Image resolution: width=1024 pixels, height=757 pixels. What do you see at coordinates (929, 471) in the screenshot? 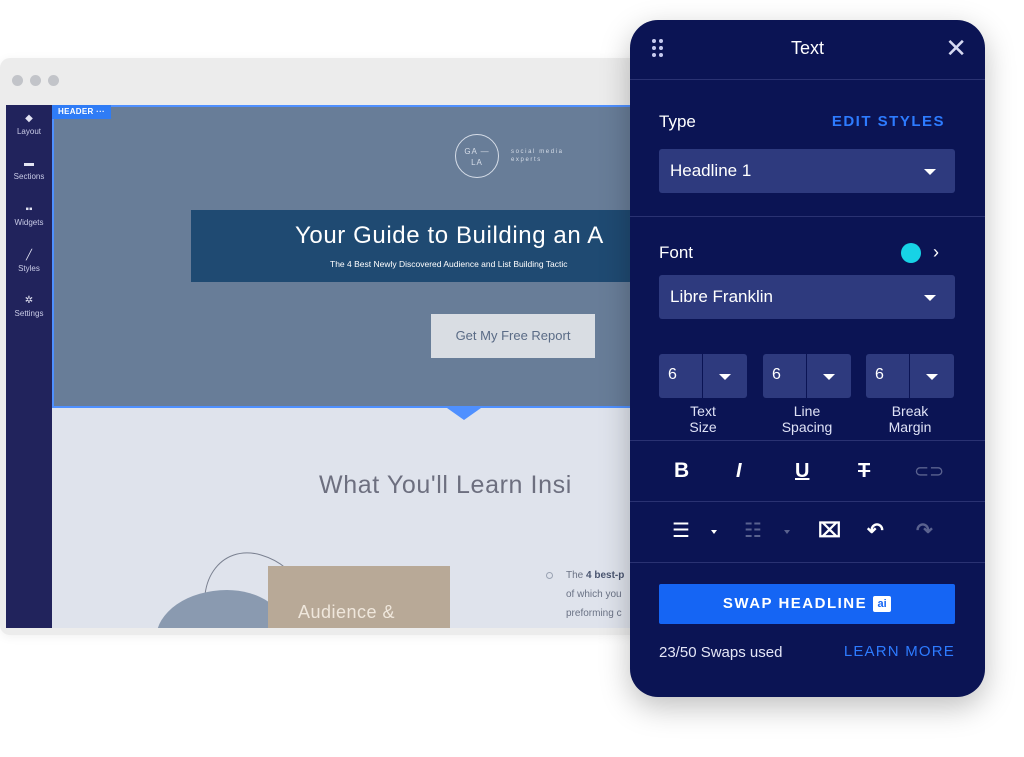
I see `link-icon: ⊂⊃` at bounding box center [929, 471].